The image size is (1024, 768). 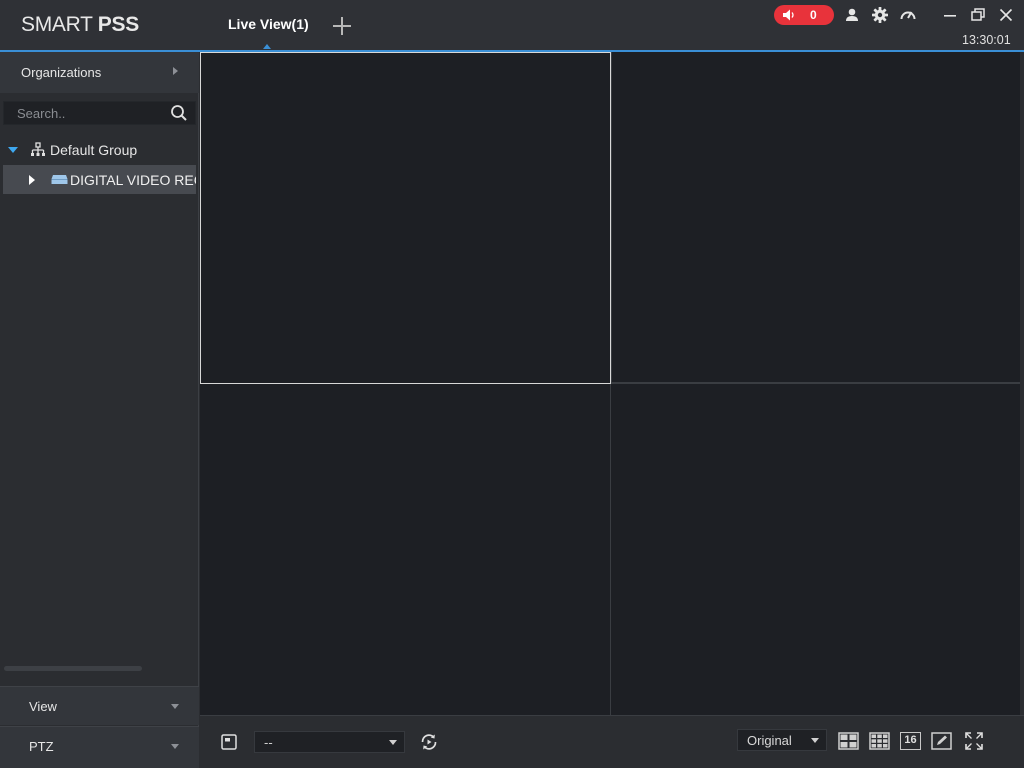 What do you see at coordinates (41, 746) in the screenshot?
I see `ptz-panel-label: PTZ` at bounding box center [41, 746].